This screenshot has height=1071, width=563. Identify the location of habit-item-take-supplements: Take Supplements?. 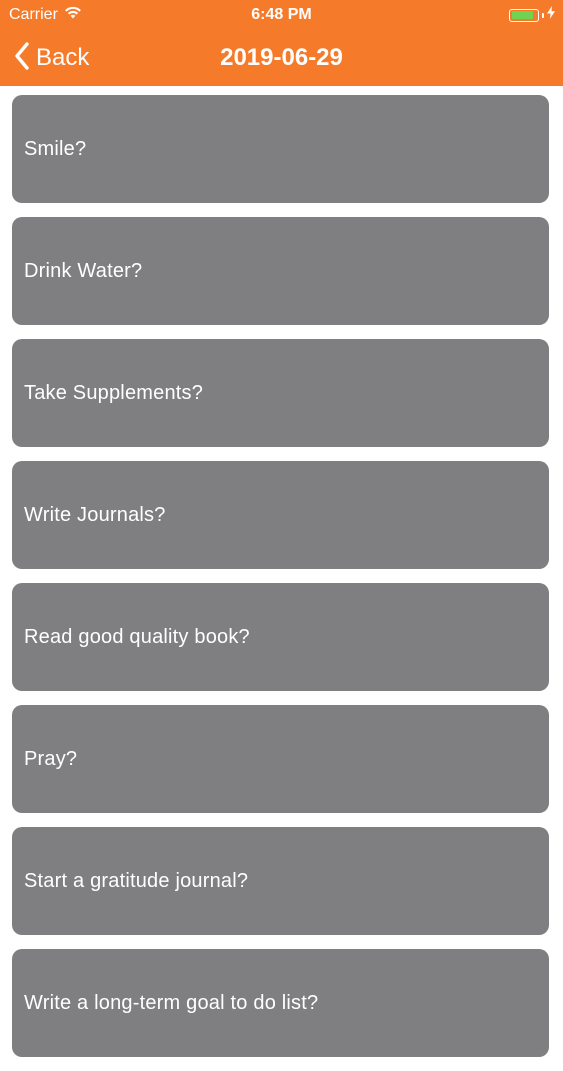
(280, 393).